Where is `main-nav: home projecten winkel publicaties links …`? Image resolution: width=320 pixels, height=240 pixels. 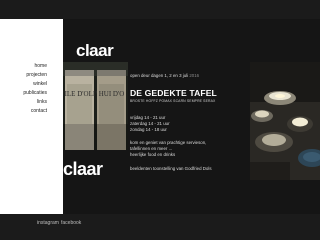
main-nav: home projecten winkel publicaties links … is located at coordinates (23, 89).